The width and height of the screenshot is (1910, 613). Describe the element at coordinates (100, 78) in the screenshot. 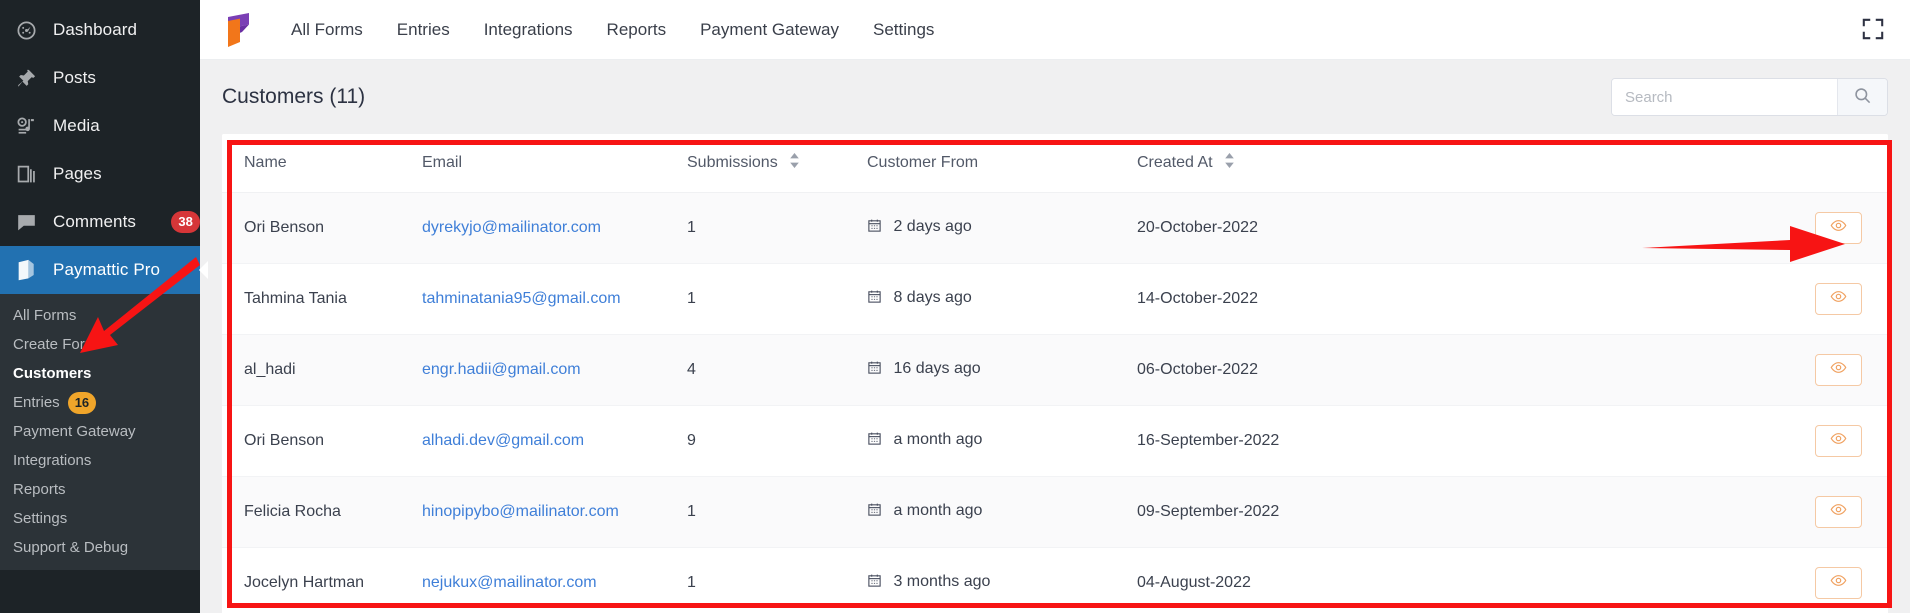

I see `sidebar-item-posts: Posts` at that location.